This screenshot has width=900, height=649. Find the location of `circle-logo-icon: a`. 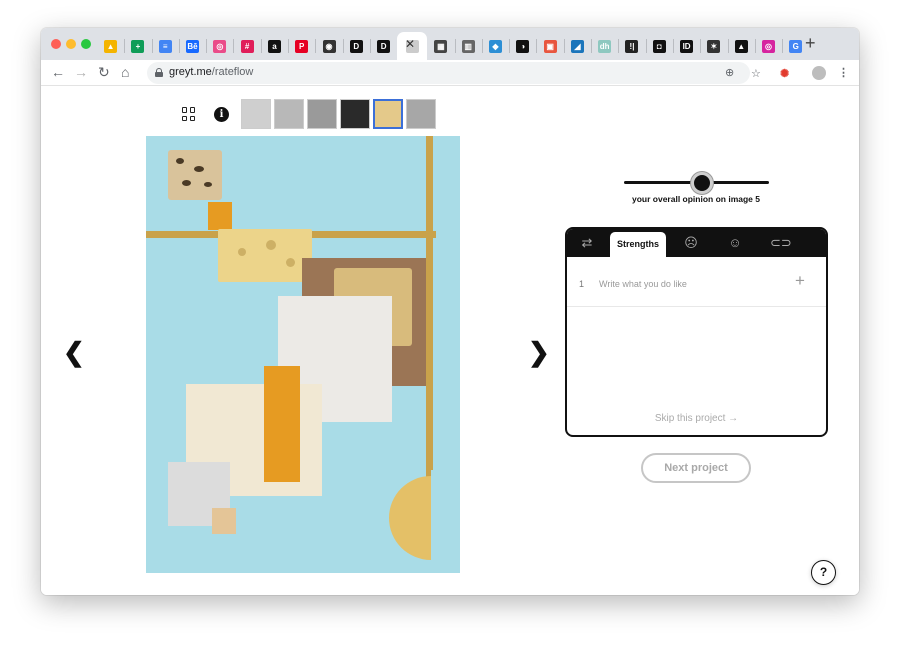

circle-logo-icon: a is located at coordinates (274, 46).